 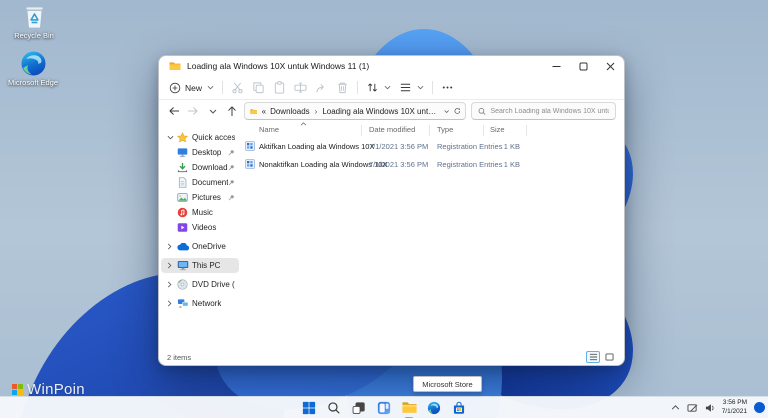 I want to click on see-more-button, so click(x=447, y=87).